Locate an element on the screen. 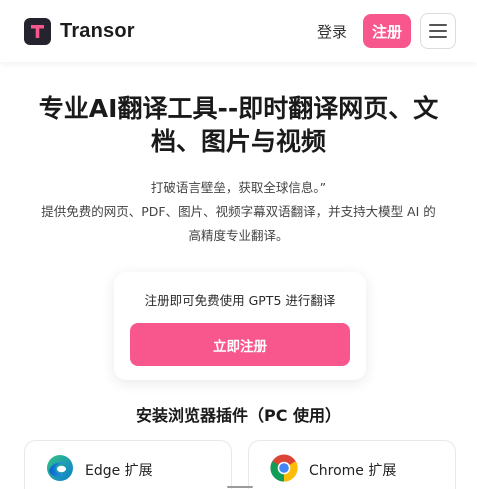 The height and width of the screenshot is (489, 477). menu-button is located at coordinates (438, 31).